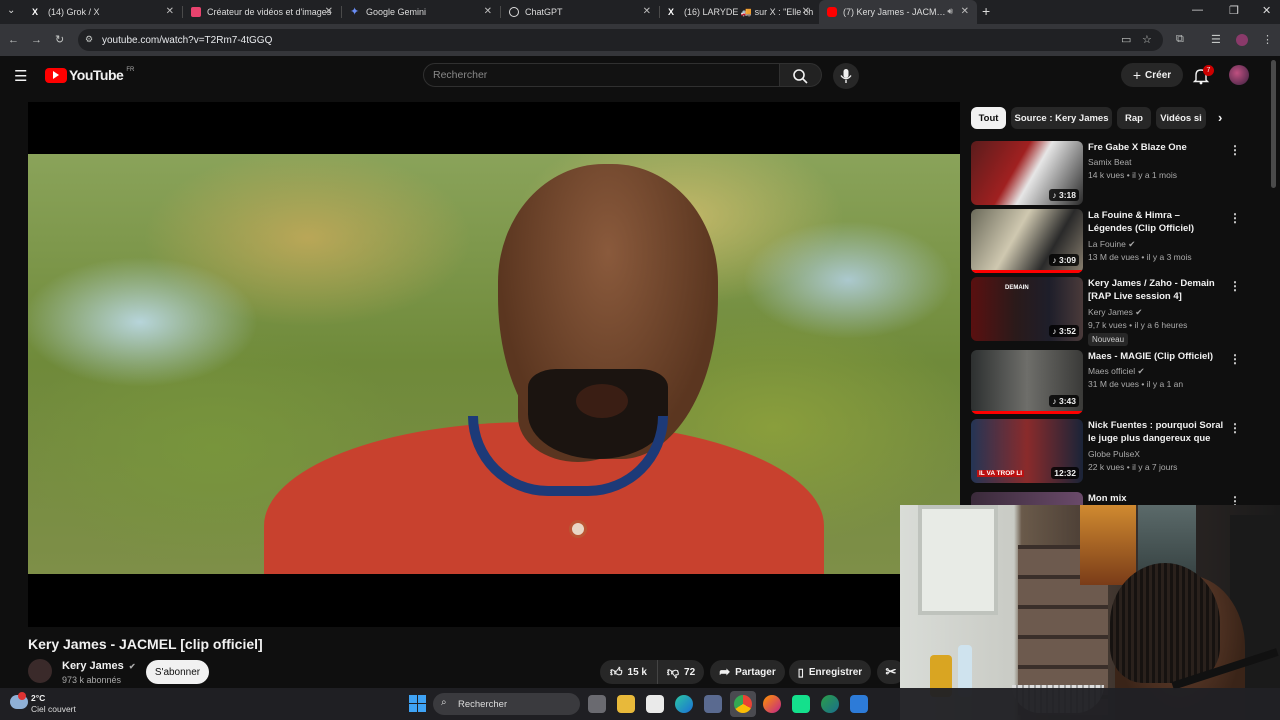  Describe the element at coordinates (859, 704) in the screenshot. I see `photos-app-icon` at that location.